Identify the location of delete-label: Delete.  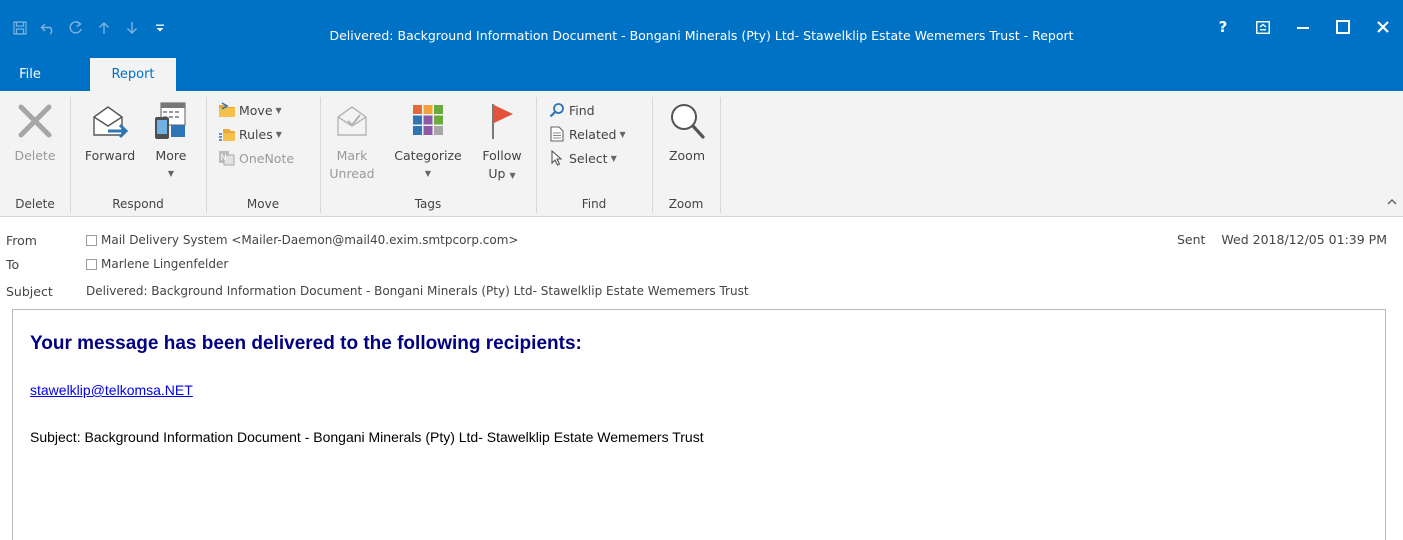
(35, 155).